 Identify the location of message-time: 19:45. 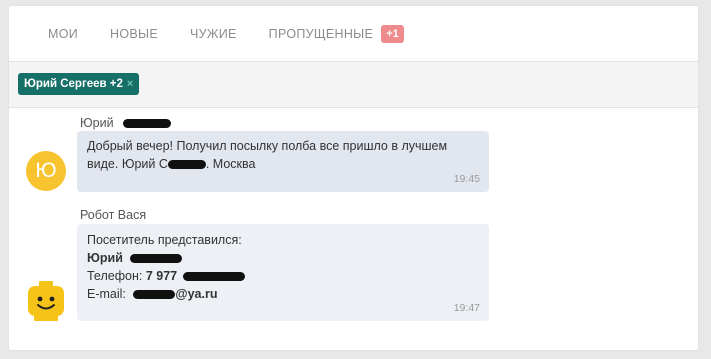
(466, 179).